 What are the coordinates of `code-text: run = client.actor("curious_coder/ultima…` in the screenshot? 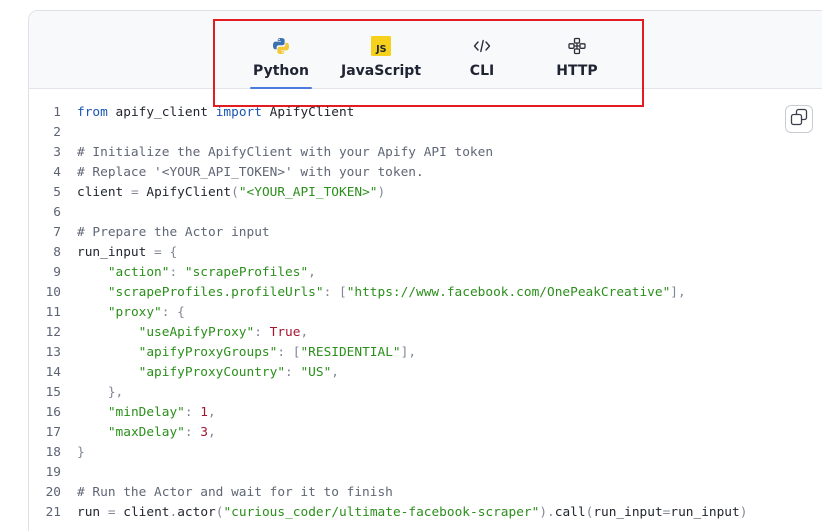 It's located at (404, 513).